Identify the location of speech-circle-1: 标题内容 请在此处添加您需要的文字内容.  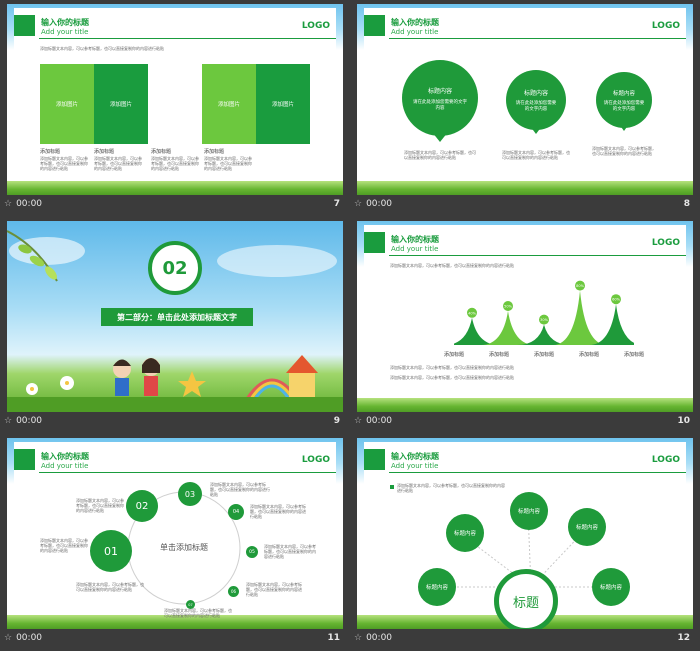
(440, 98).